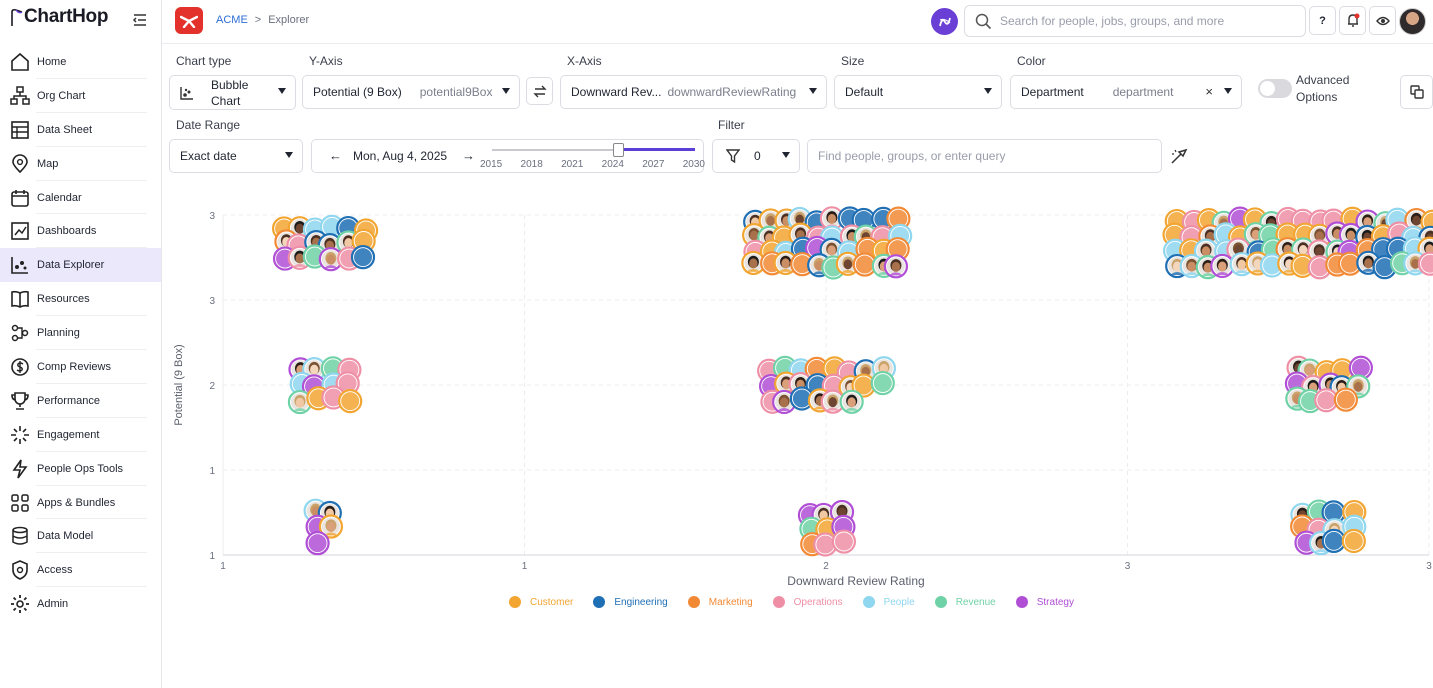 This screenshot has height=688, width=1433. Describe the element at coordinates (797, 22) in the screenshot. I see `top-bar: ACME > Explorer ?` at that location.